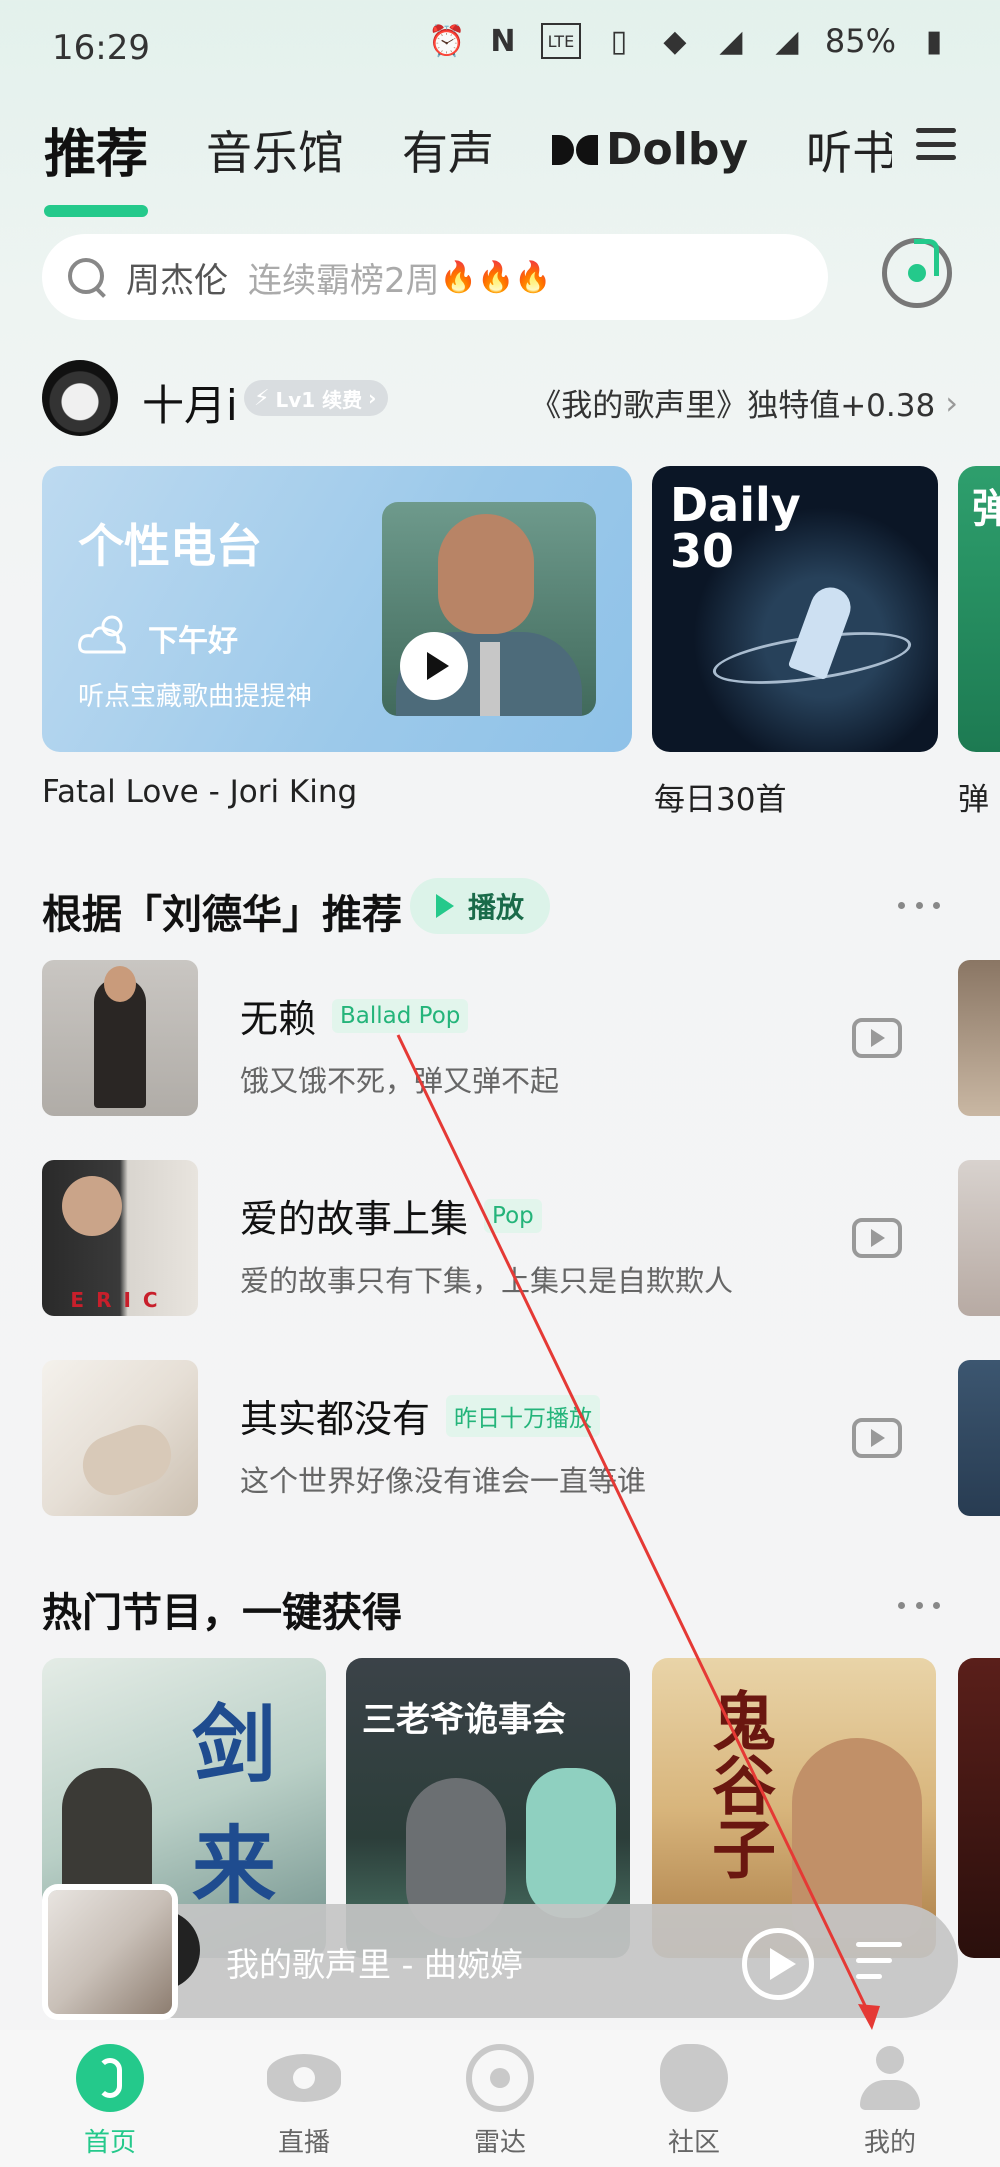  I want to click on radio-cover-art, so click(489, 609).